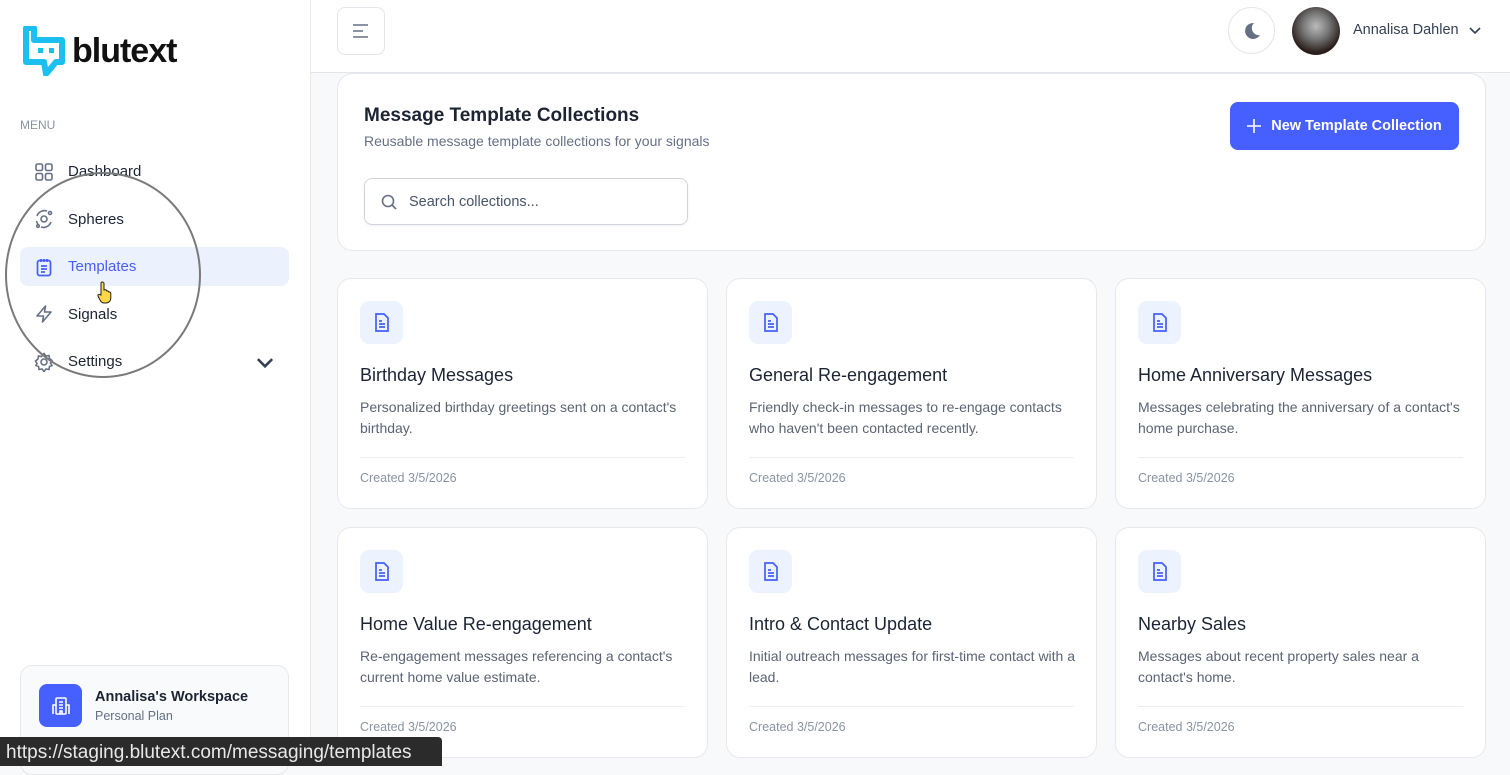 This screenshot has width=1510, height=775. I want to click on moon-icon, so click(1252, 30).